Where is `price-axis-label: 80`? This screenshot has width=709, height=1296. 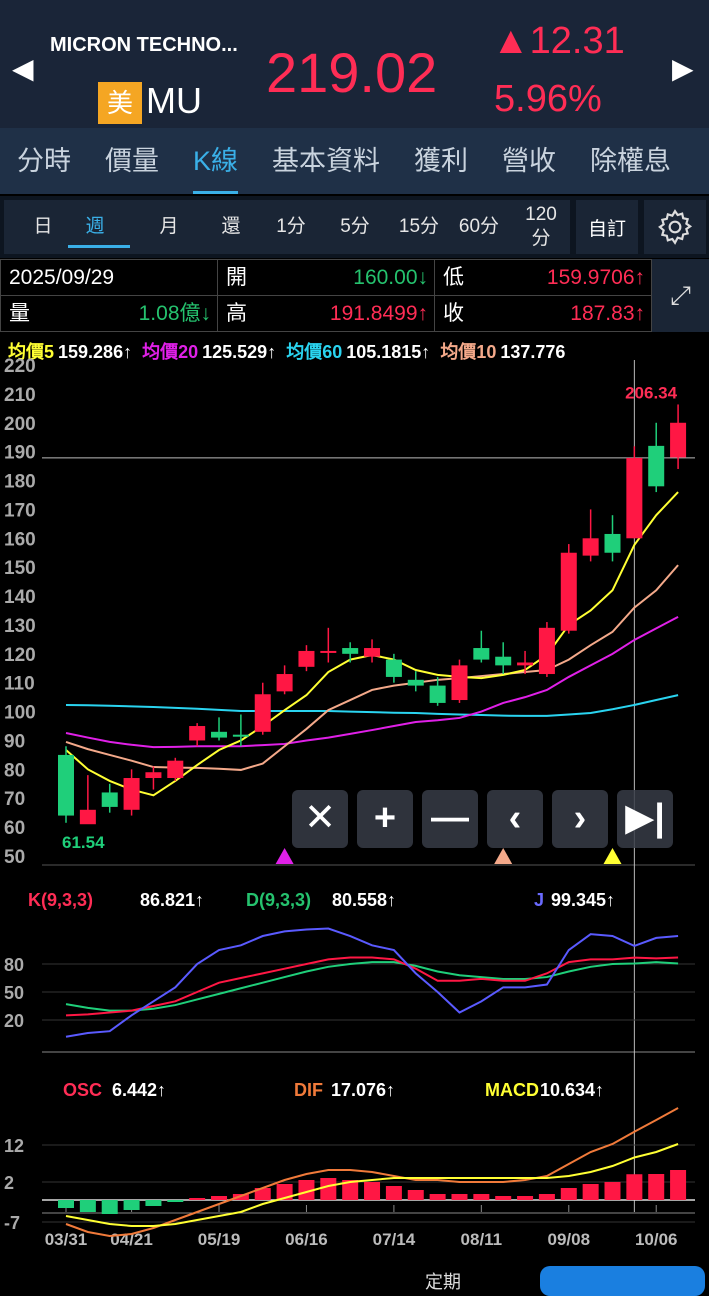 price-axis-label: 80 is located at coordinates (14, 770).